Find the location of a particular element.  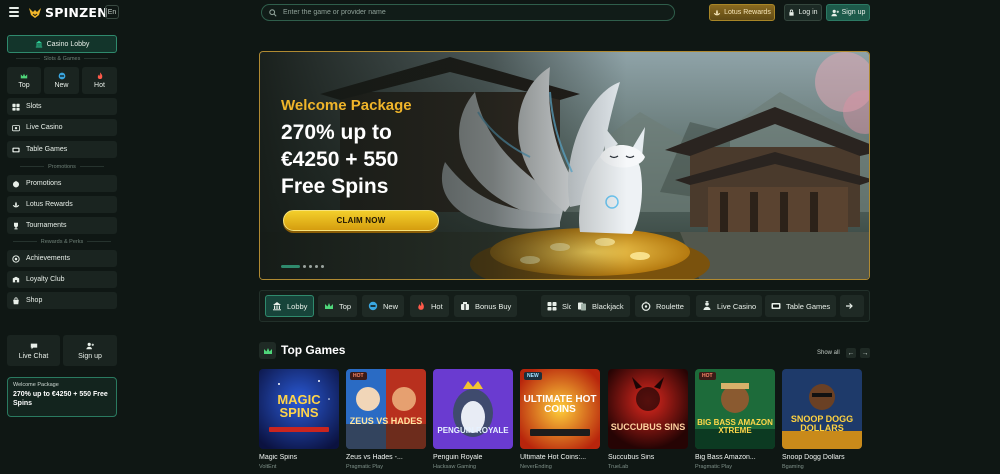

sidebar-signup-button: Sign up is located at coordinates (90, 350).